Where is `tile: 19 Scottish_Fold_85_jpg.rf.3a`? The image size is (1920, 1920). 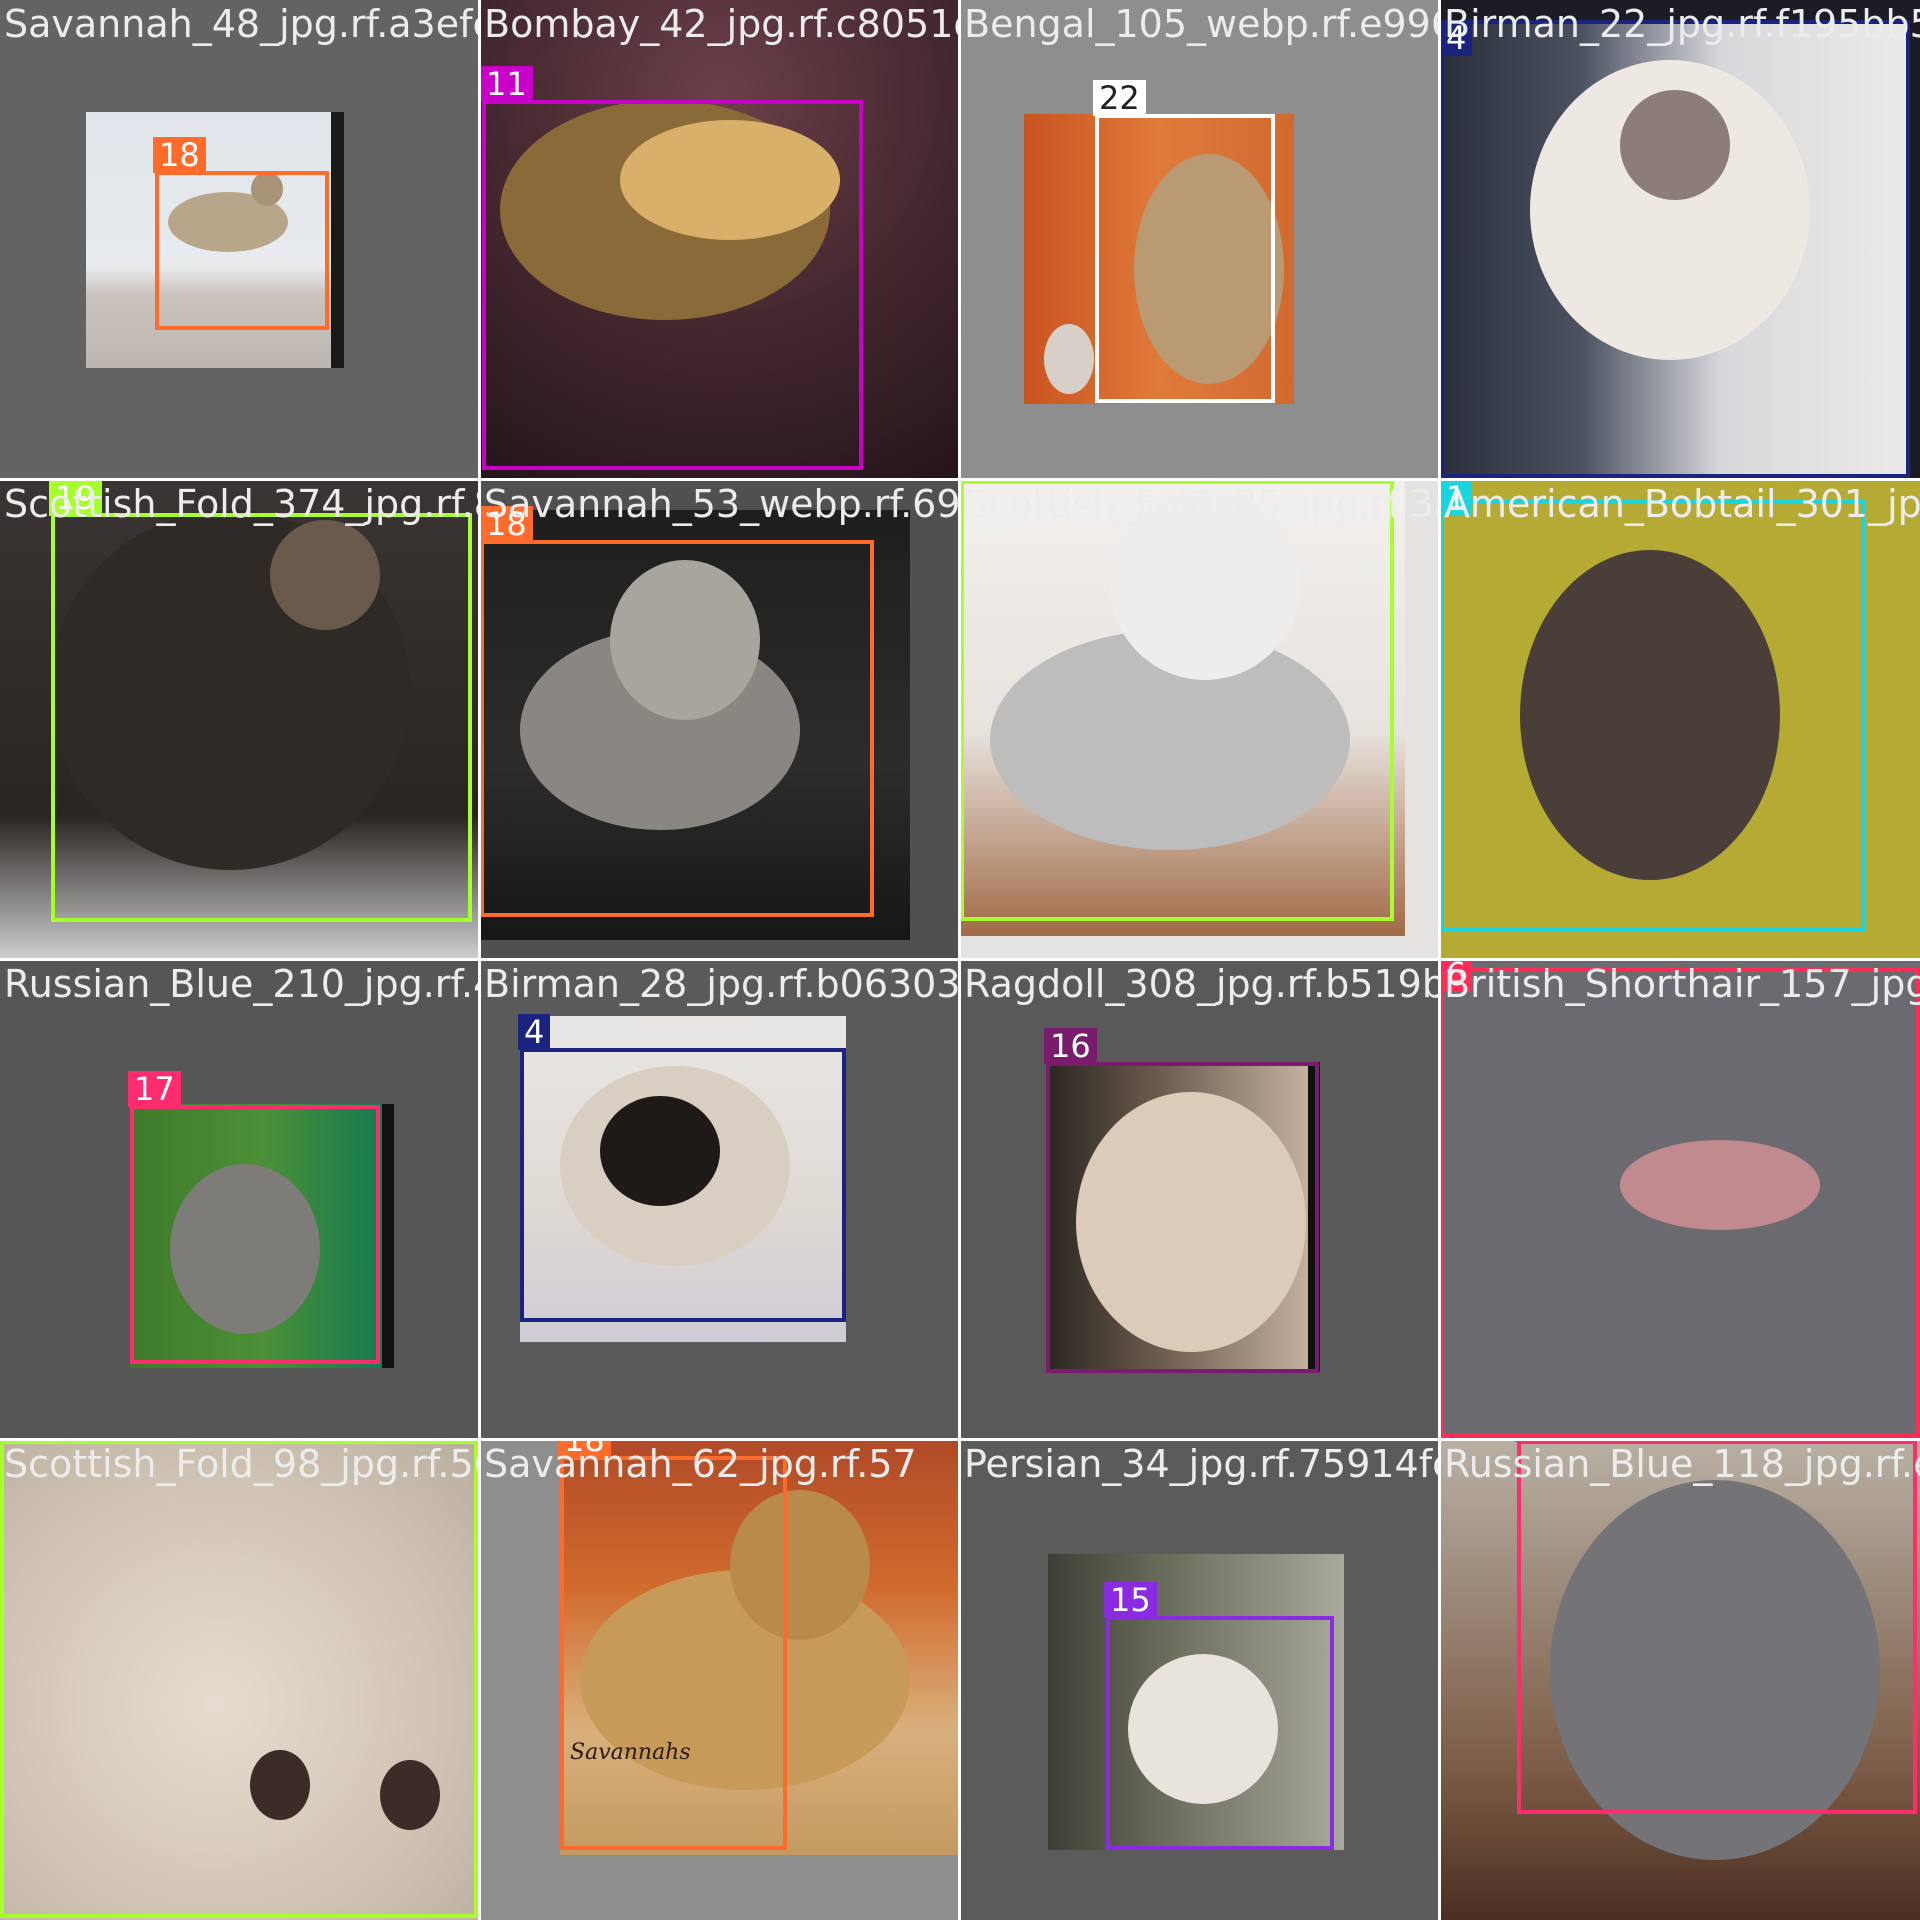
tile: 19 Scottish_Fold_85_jpg.rf.3a is located at coordinates (1200, 720).